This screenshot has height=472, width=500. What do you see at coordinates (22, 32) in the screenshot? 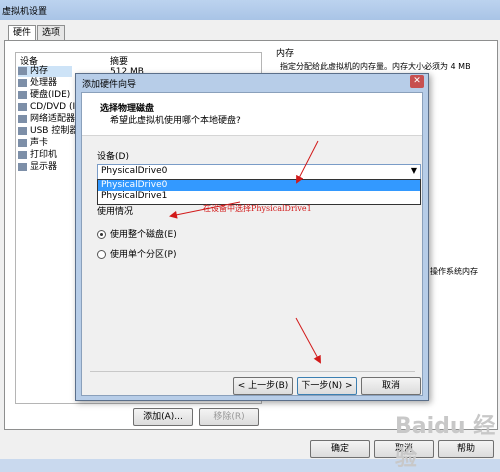
I see `tab-hardware: 硬件` at bounding box center [22, 32].